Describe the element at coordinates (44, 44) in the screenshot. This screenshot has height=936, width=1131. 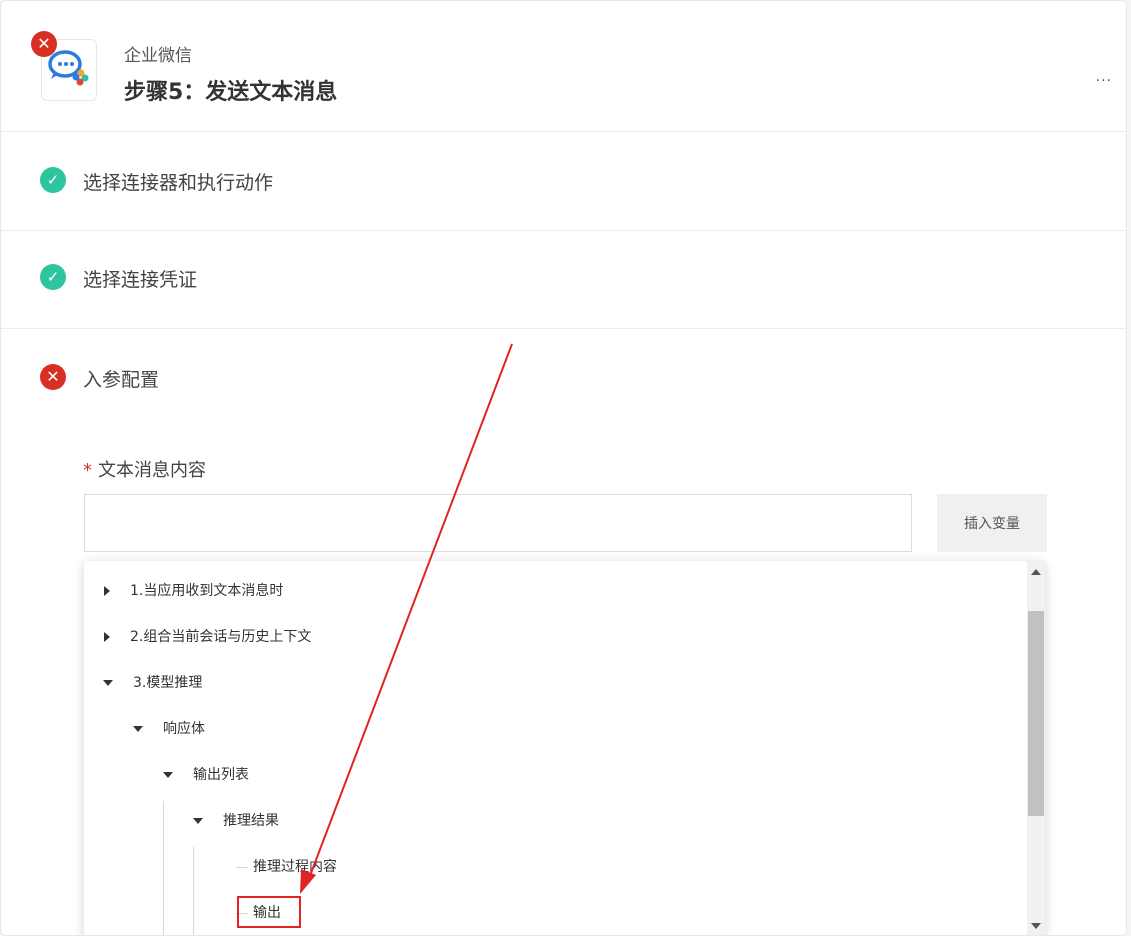
I see `error-badge-icon: ✕` at that location.